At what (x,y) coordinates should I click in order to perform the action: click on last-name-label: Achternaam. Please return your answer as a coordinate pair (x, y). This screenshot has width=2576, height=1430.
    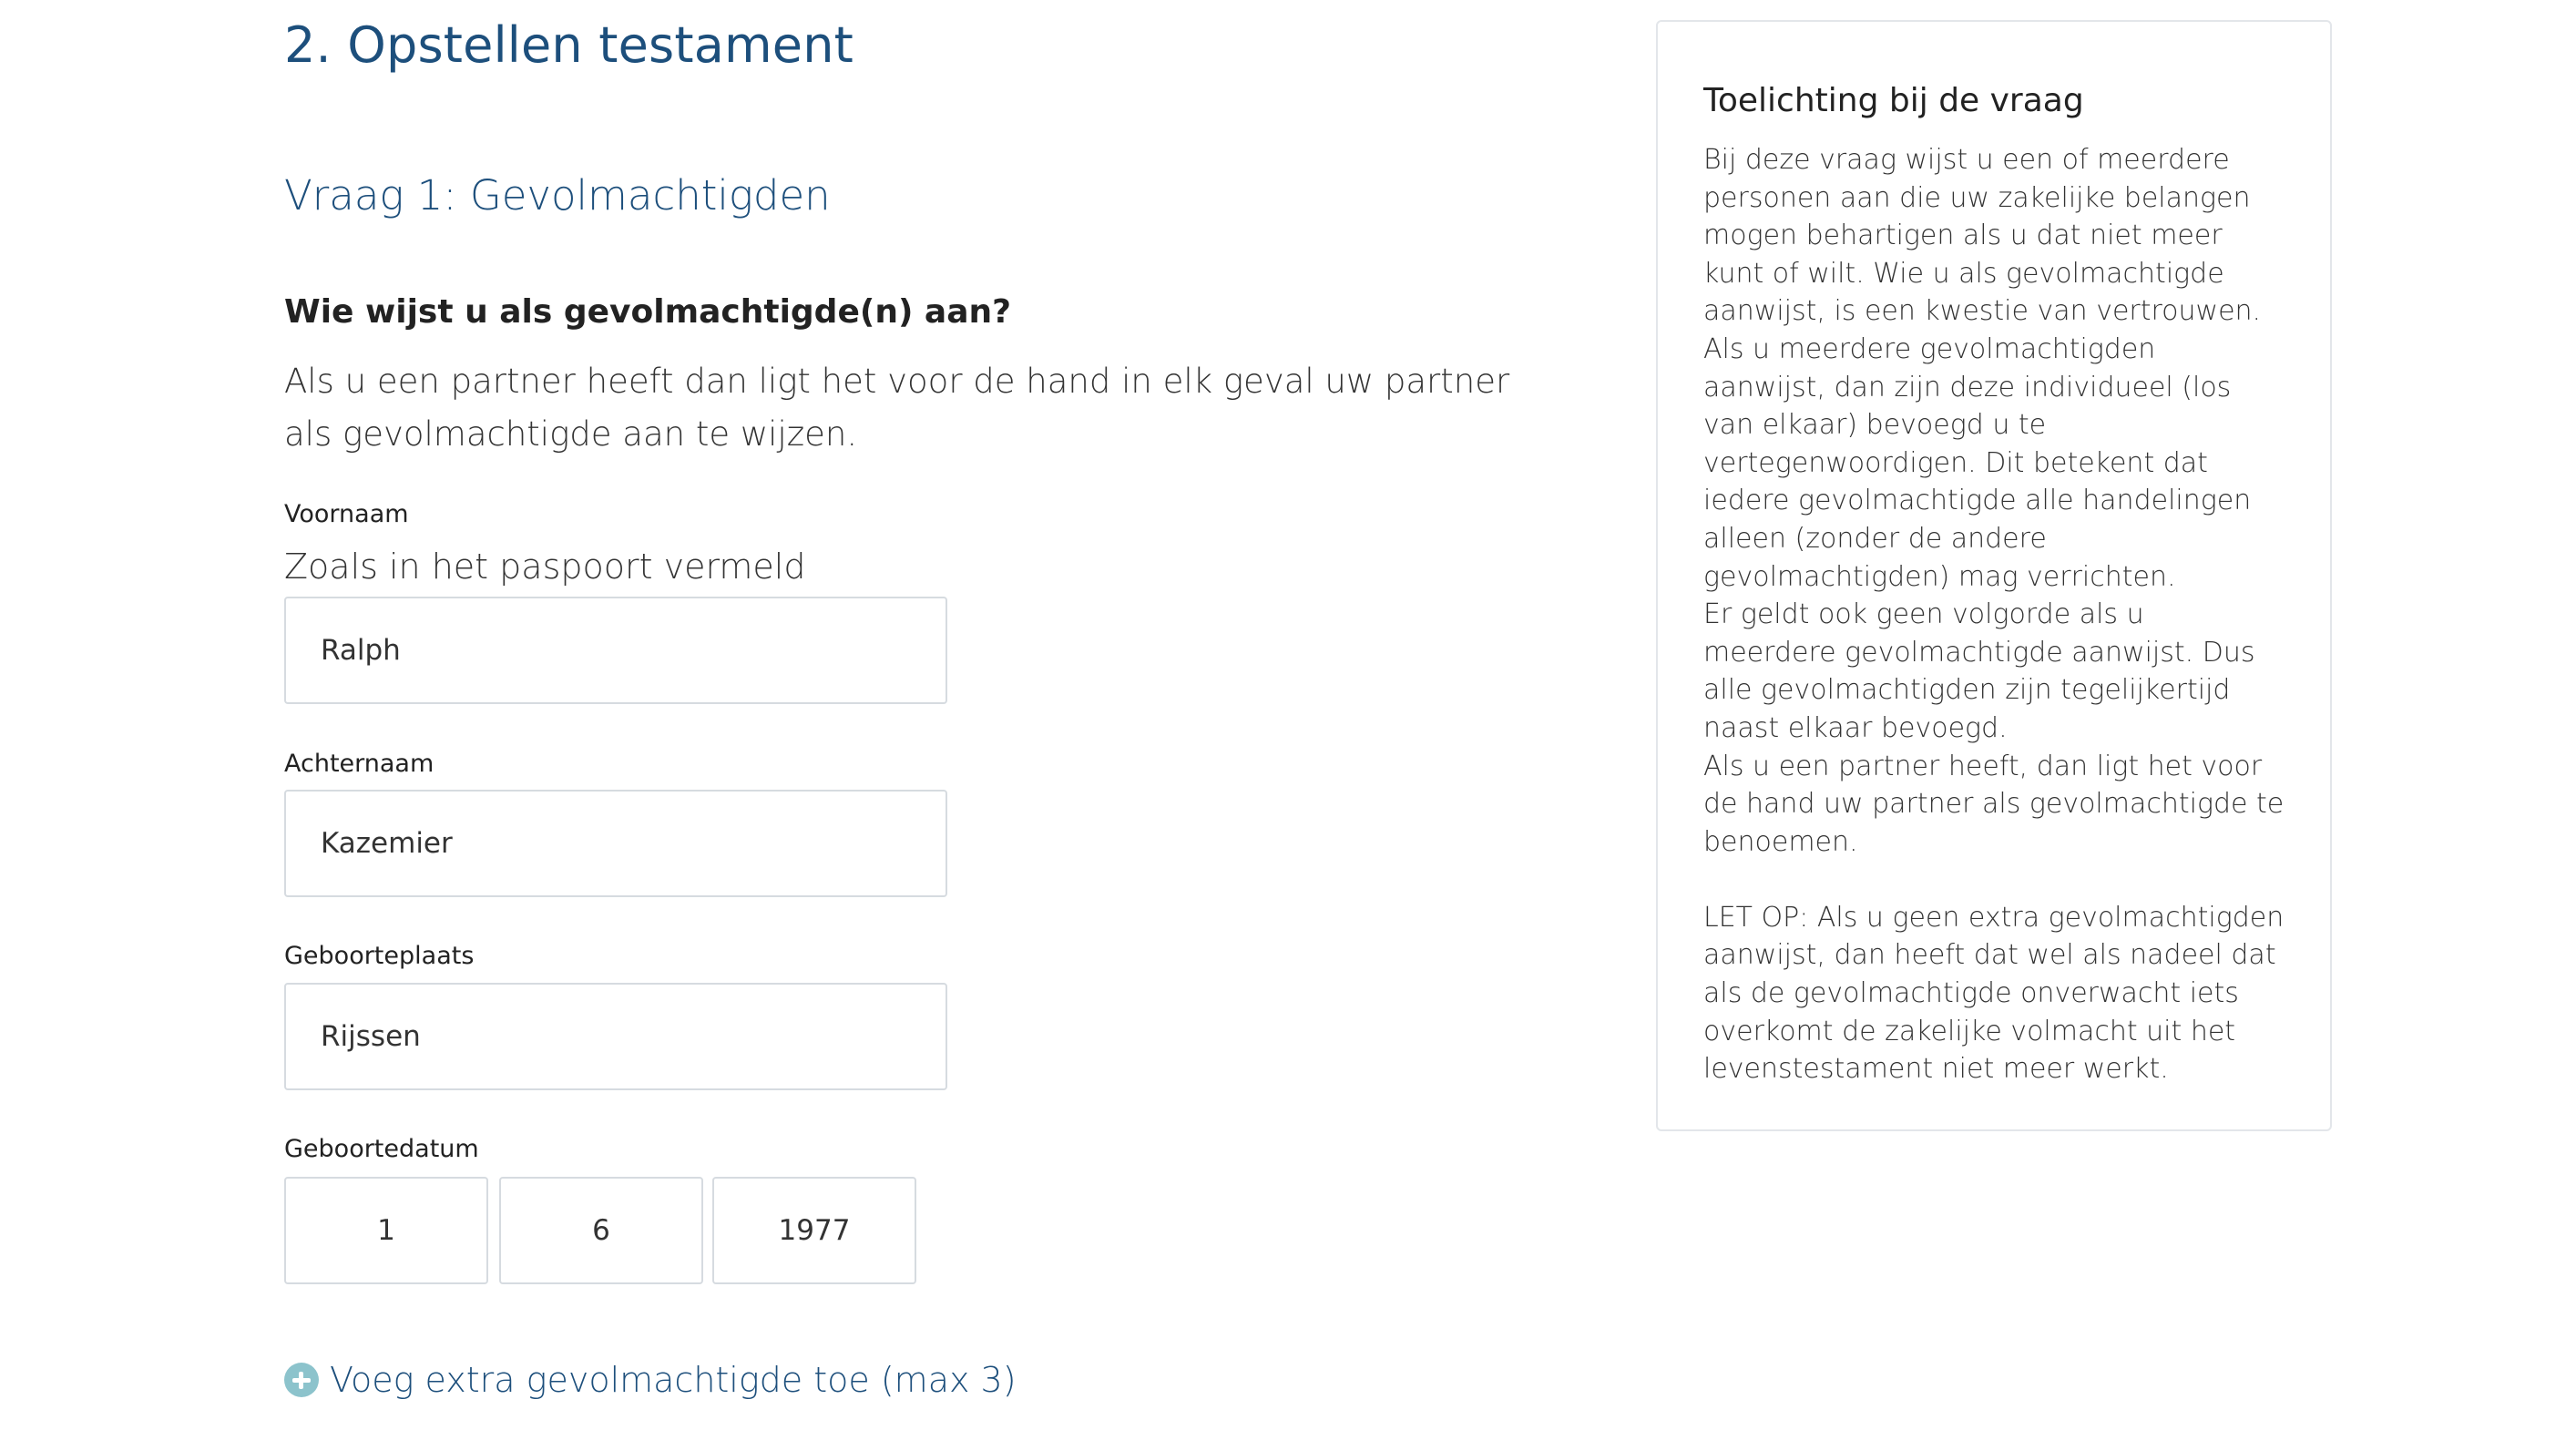
    Looking at the image, I should click on (359, 764).